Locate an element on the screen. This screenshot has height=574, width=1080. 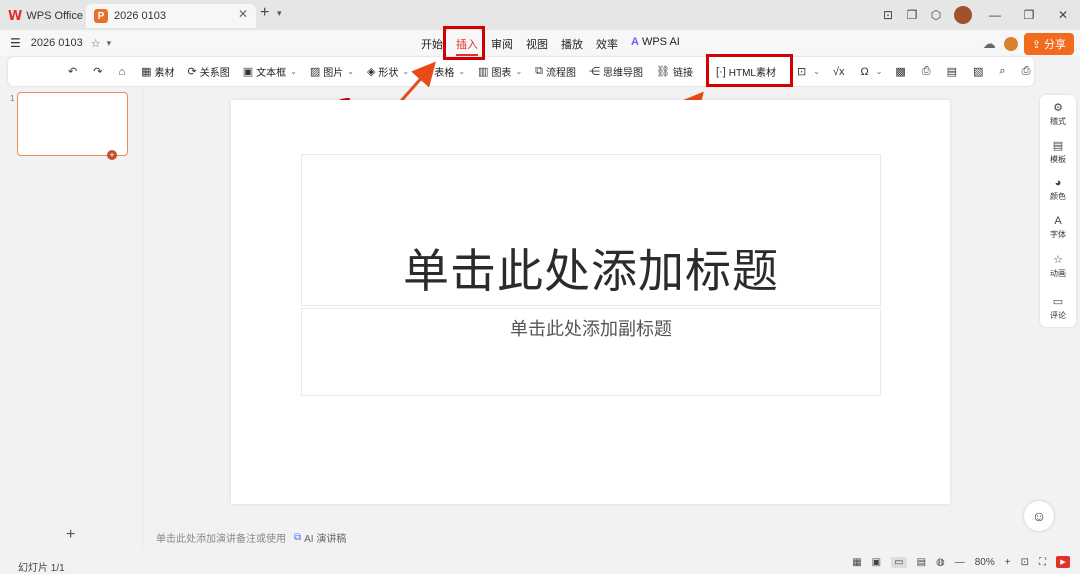
panel-divider is located at coordinates (142, 318).